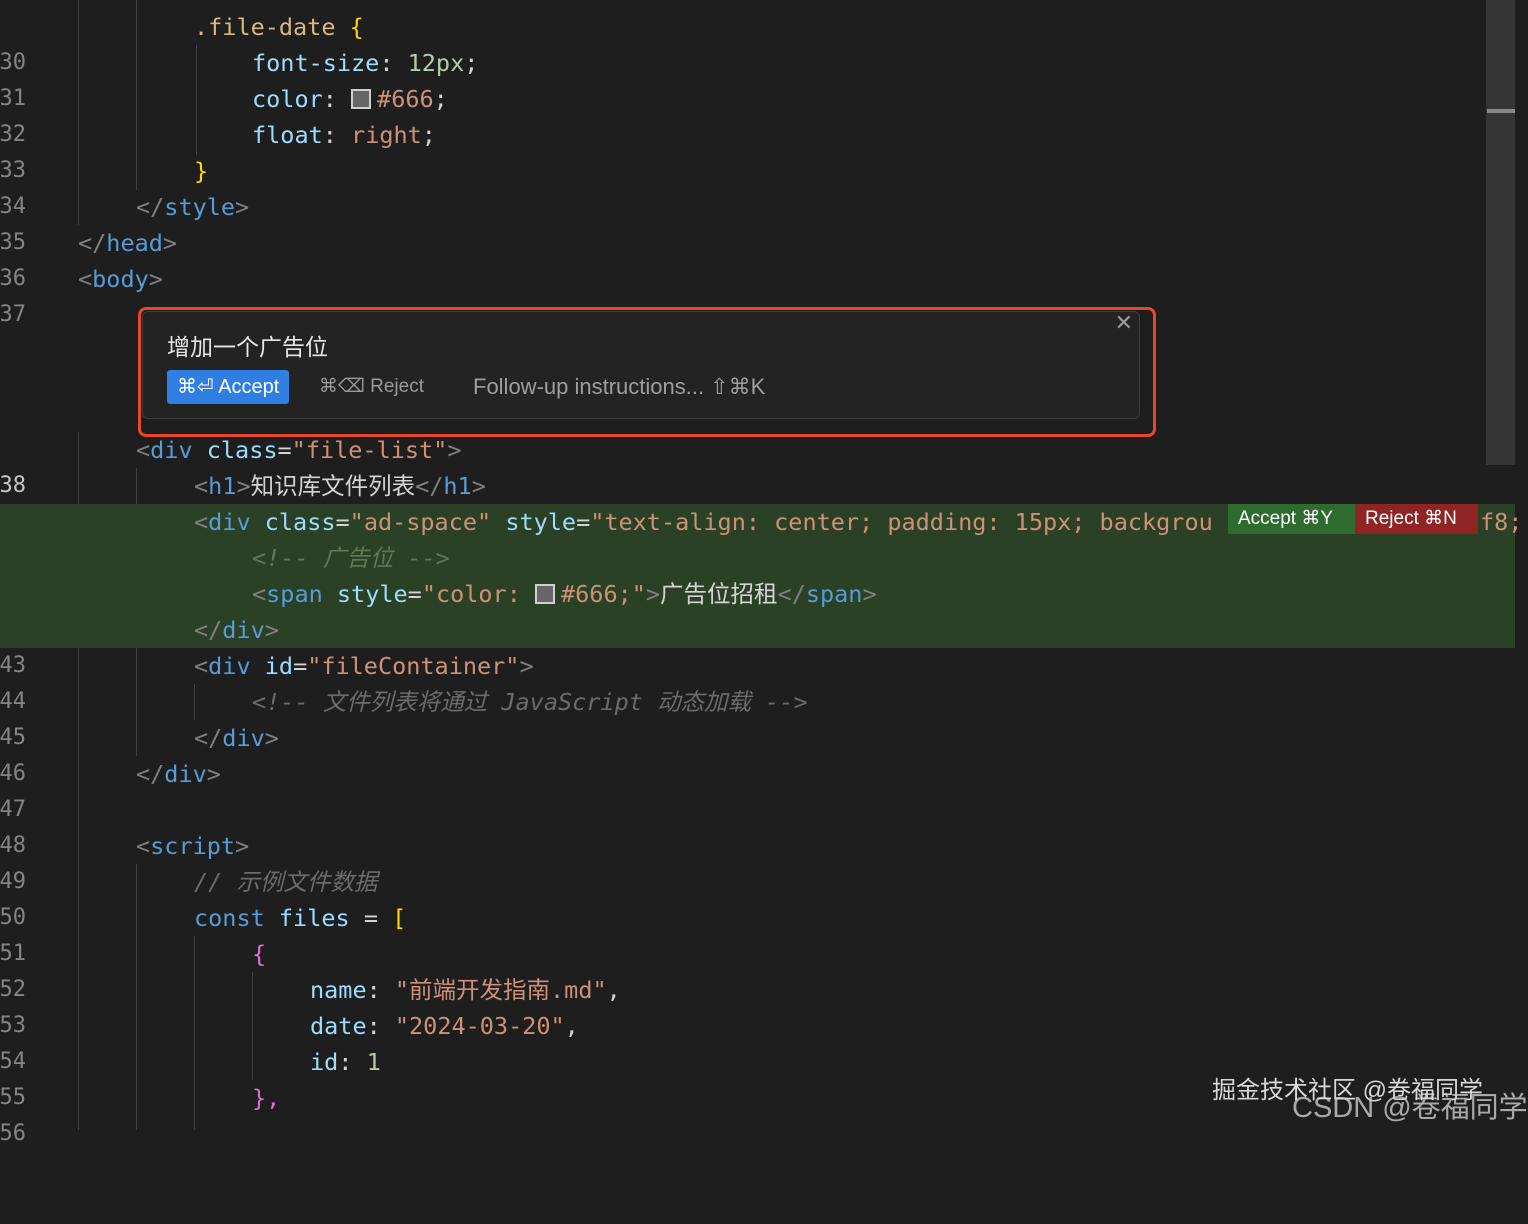  What do you see at coordinates (757, 465) in the screenshot?
I see `code-line: 38 <div class="file-list">` at bounding box center [757, 465].